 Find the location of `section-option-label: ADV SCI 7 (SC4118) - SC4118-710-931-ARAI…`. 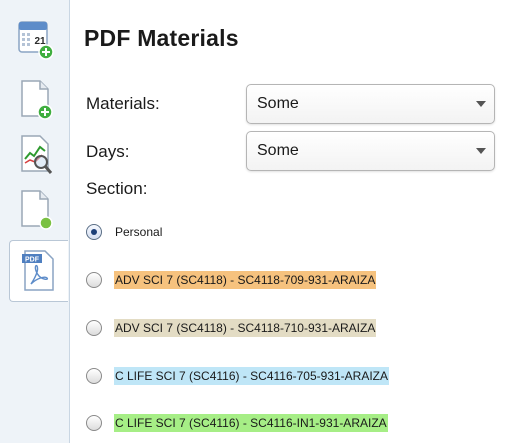

section-option-label: ADV SCI 7 (SC4118) - SC4118-710-931-ARAI… is located at coordinates (245, 328).